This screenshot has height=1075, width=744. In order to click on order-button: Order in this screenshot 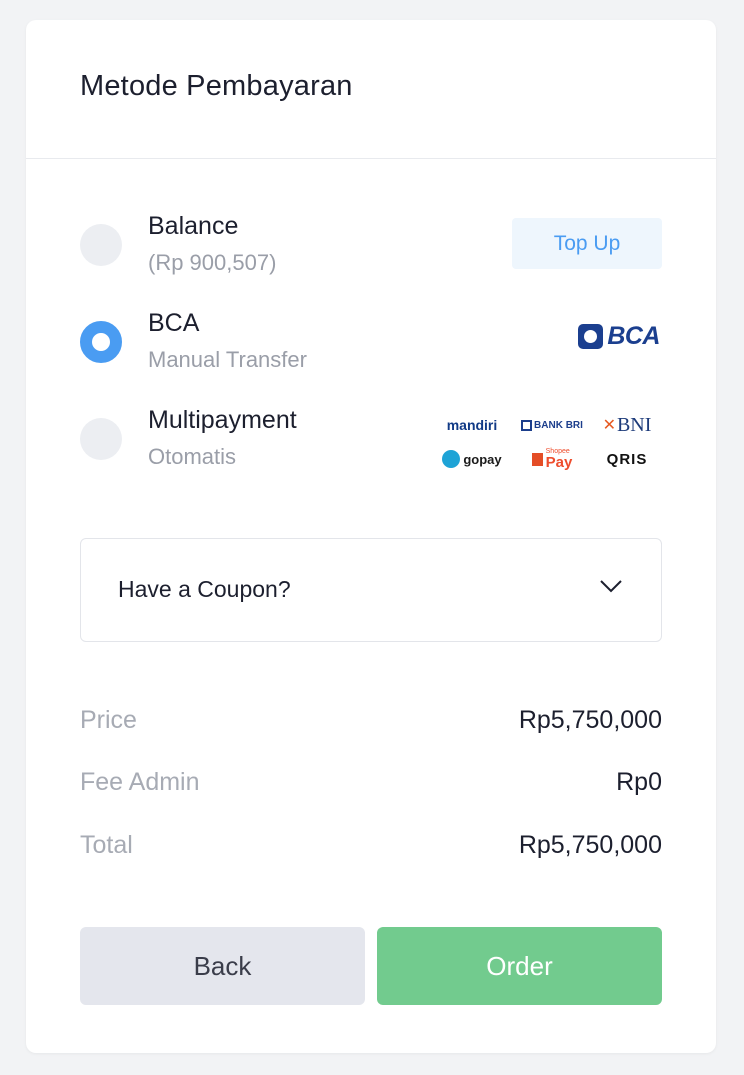, I will do `click(519, 966)`.